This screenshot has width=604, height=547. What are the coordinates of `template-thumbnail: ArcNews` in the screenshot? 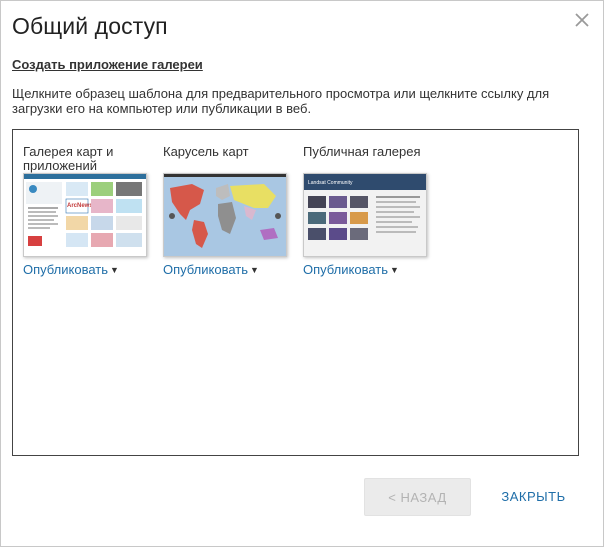 It's located at (85, 215).